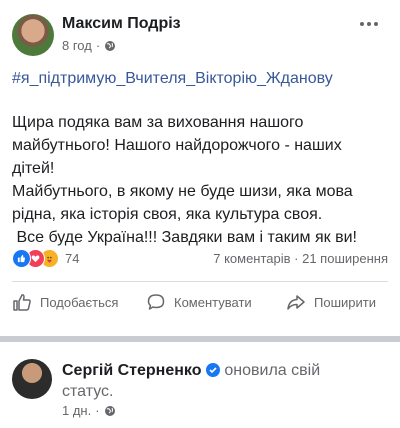 This screenshot has width=400, height=428. What do you see at coordinates (77, 45) in the screenshot?
I see `post-time-text: 8 год` at bounding box center [77, 45].